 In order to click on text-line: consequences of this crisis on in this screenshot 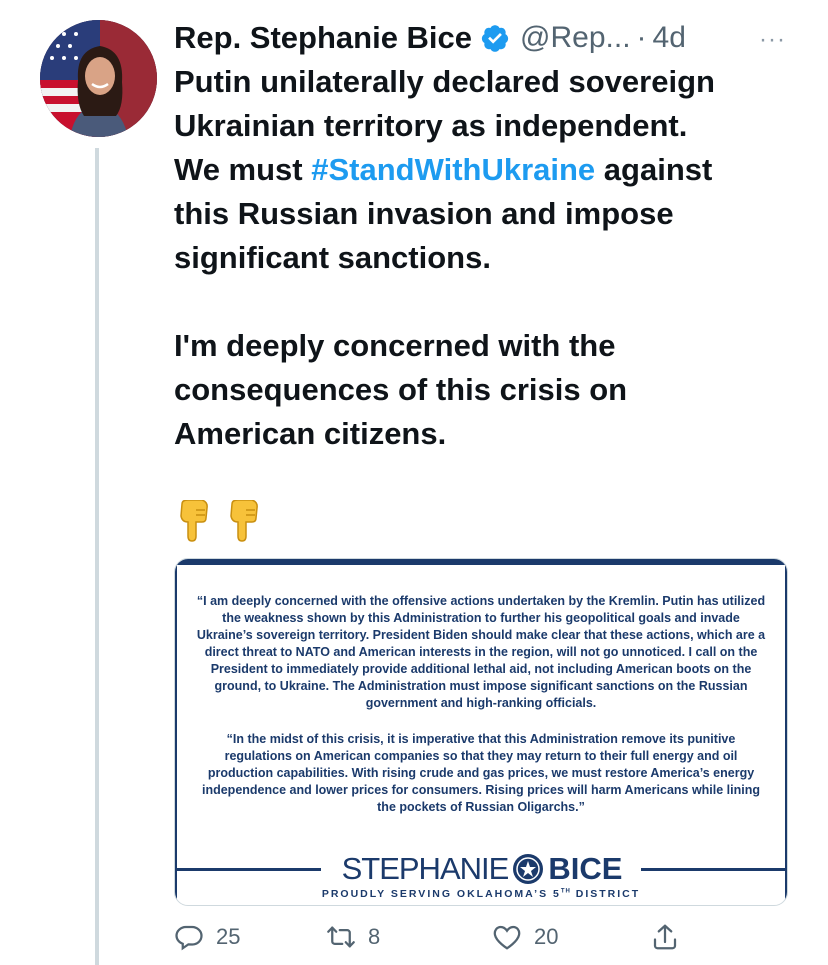, I will do `click(401, 389)`.